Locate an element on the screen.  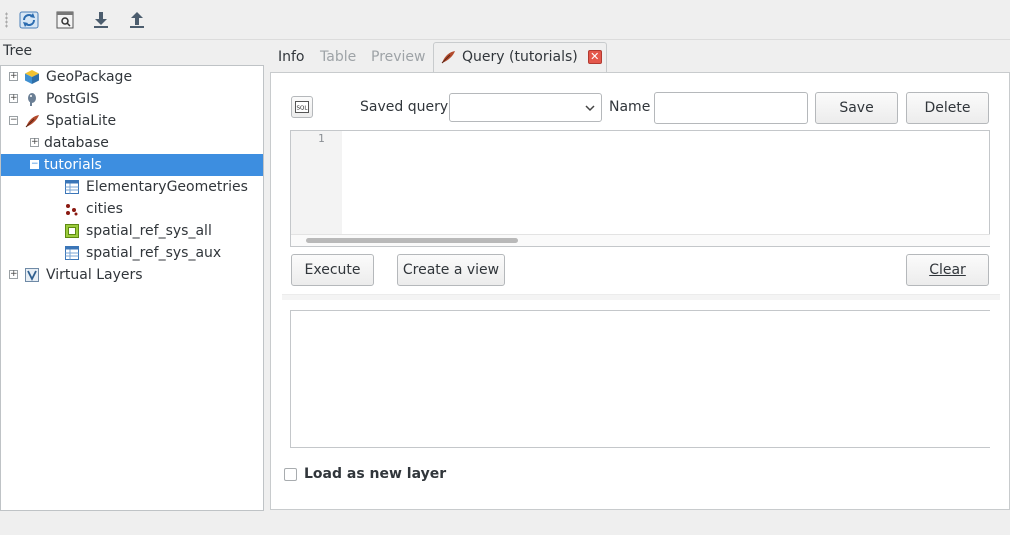
tree-item-virtual-layers: + Virtual Layers is located at coordinates (132, 275).